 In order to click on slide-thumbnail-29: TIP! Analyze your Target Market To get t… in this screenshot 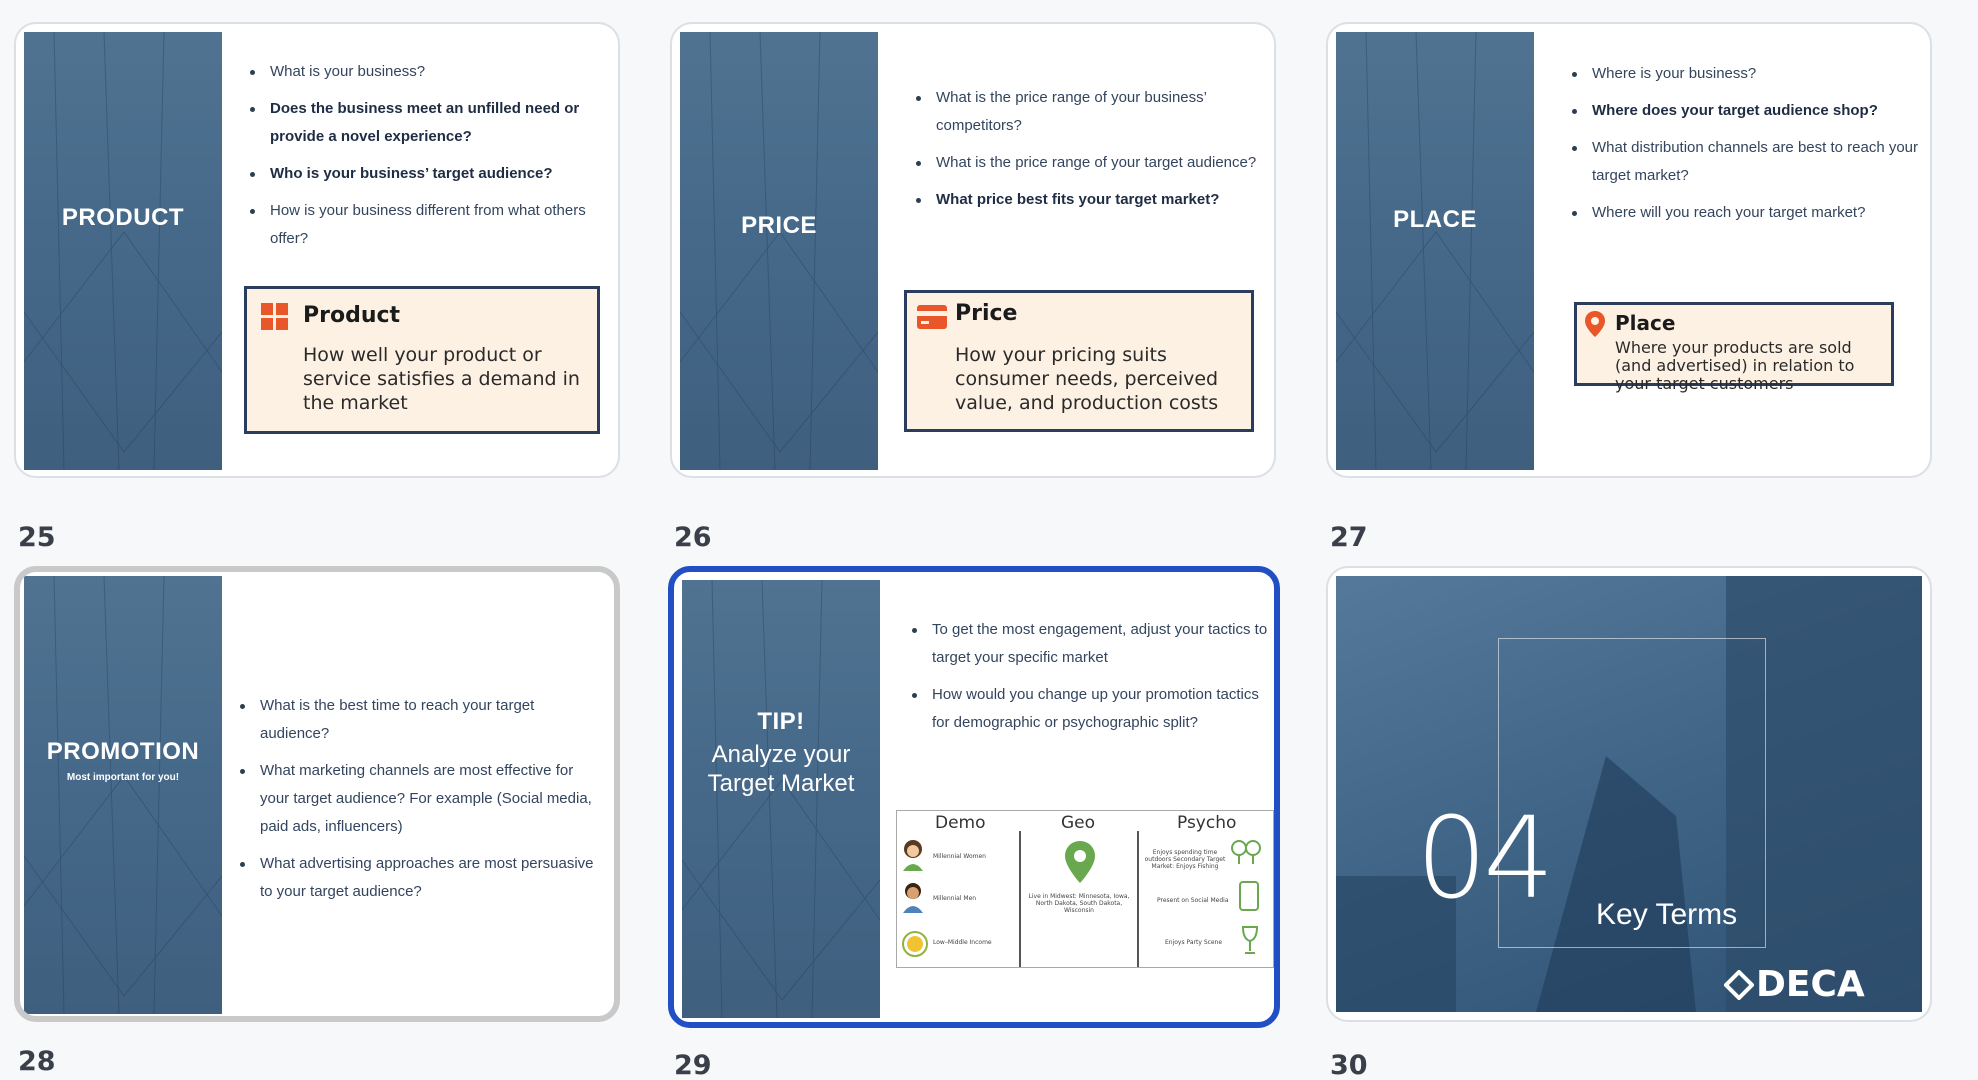, I will do `click(974, 823)`.